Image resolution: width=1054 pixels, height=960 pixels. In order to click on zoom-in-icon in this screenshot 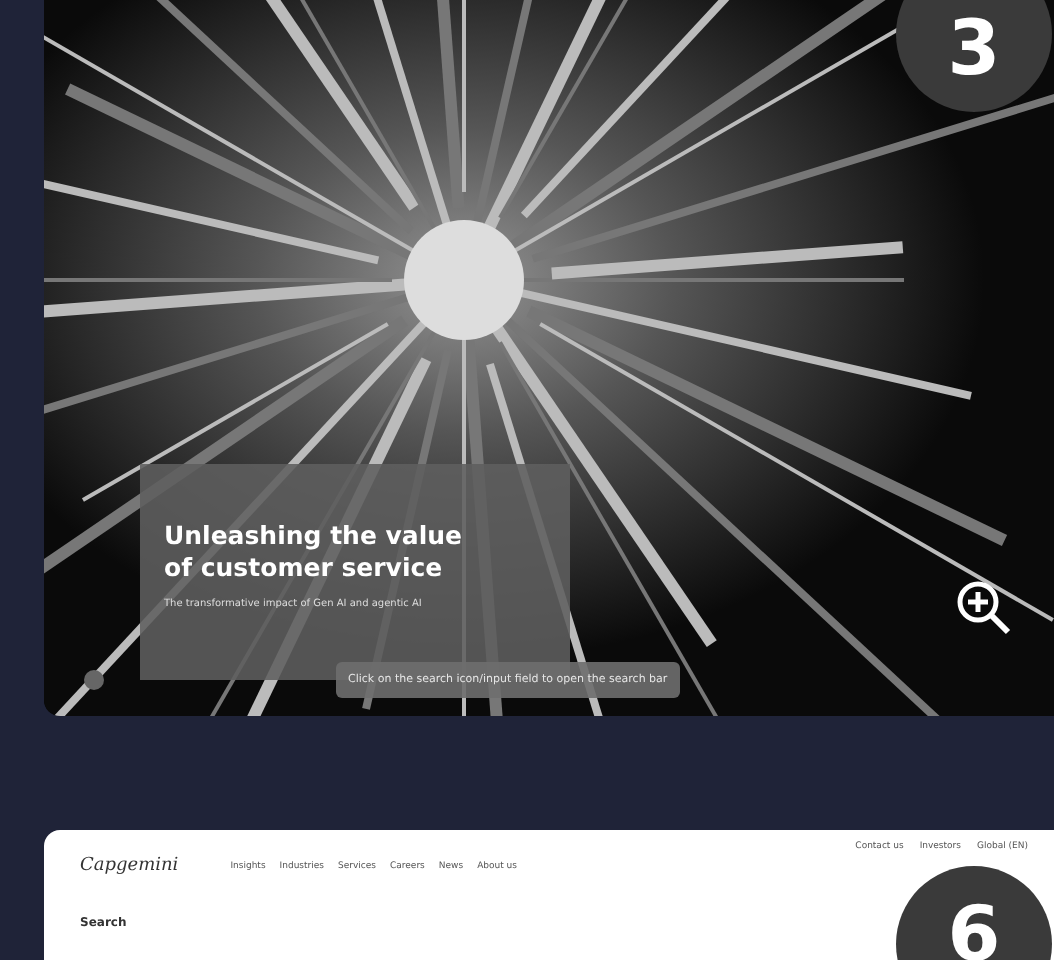, I will do `click(984, 608)`.